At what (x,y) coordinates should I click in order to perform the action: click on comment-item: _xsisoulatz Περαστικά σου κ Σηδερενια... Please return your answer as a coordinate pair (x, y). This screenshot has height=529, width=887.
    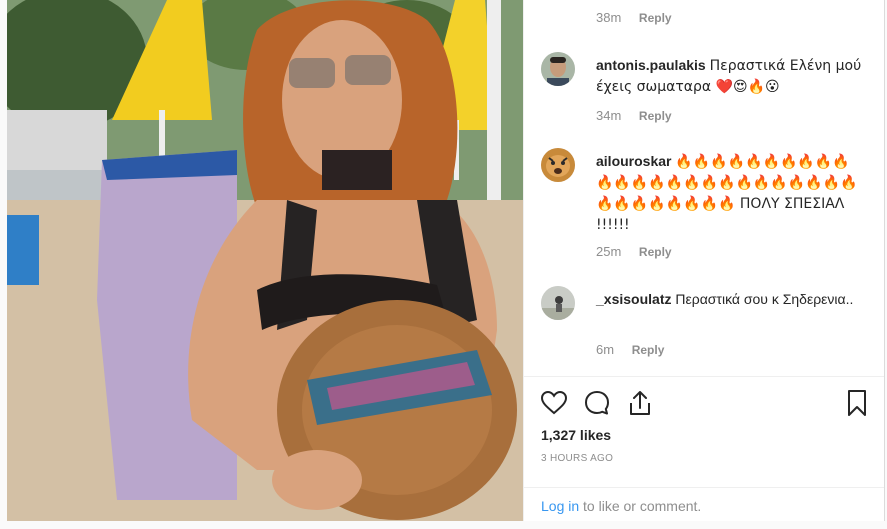
    Looking at the image, I should click on (706, 309).